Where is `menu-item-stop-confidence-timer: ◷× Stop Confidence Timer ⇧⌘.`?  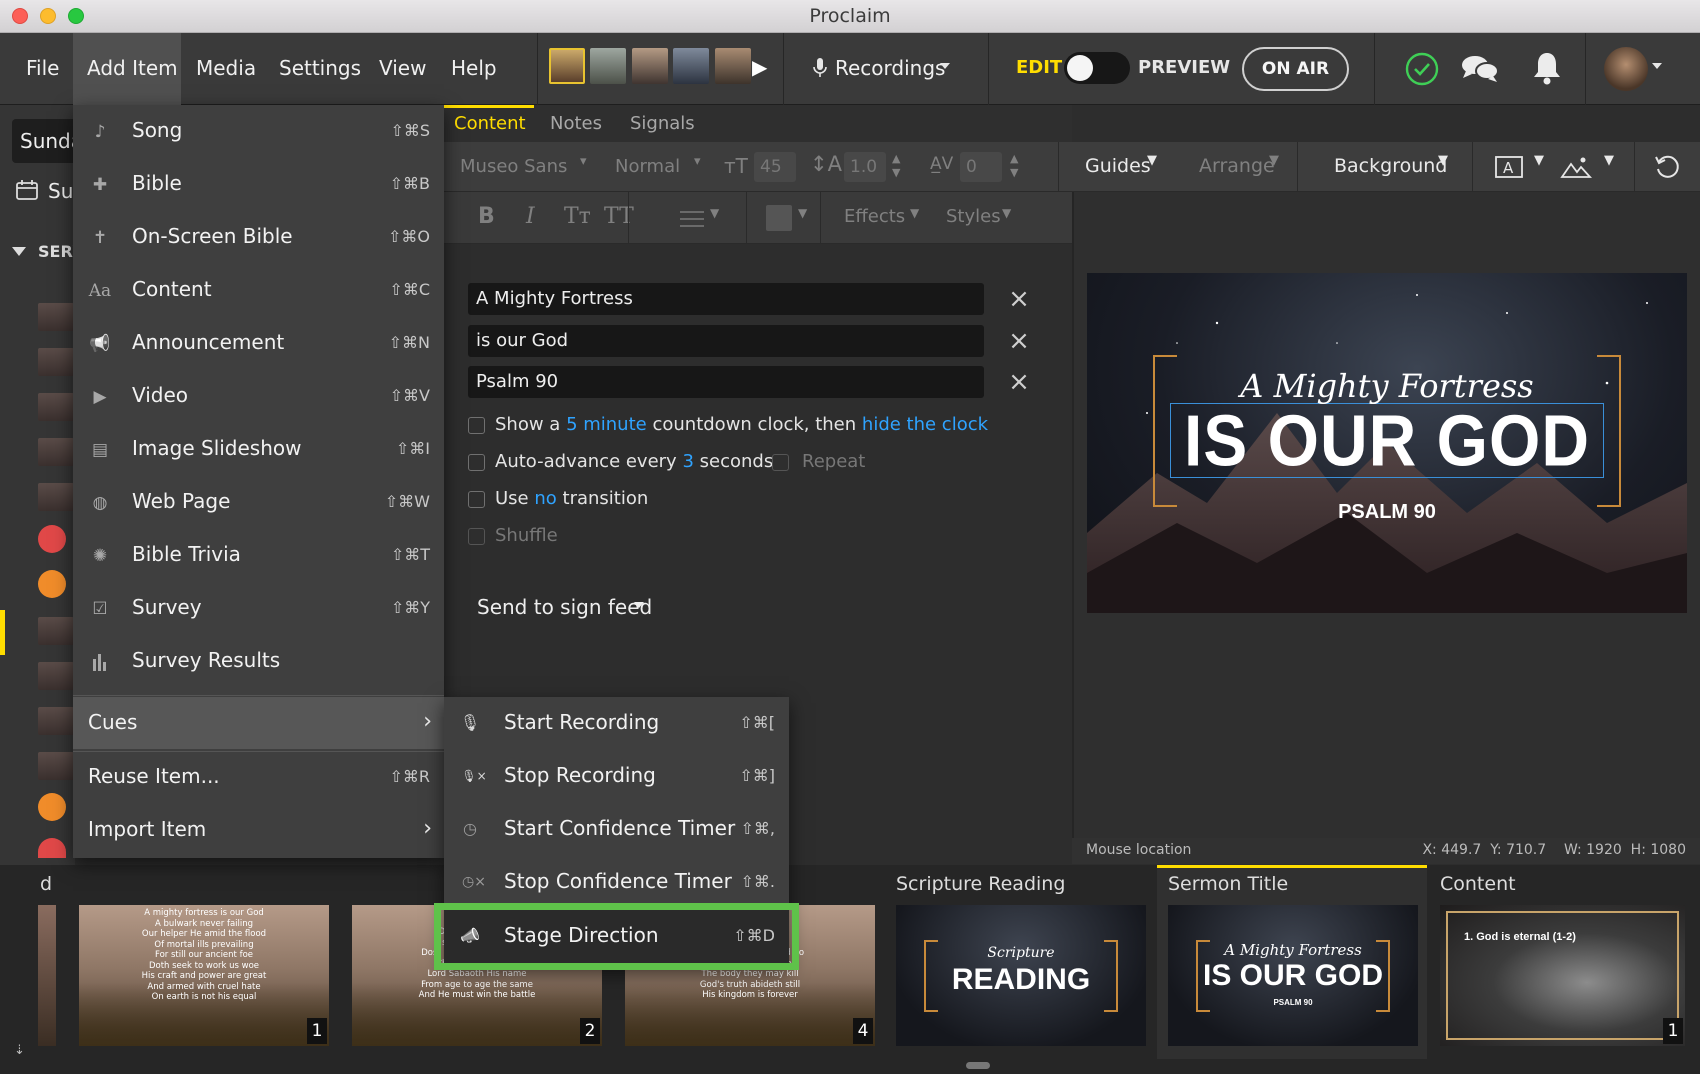
menu-item-stop-confidence-timer: ◷× Stop Confidence Timer ⇧⌘. is located at coordinates (616, 882).